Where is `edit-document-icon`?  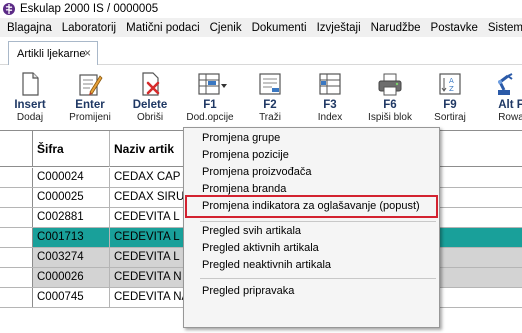 edit-document-icon is located at coordinates (90, 84).